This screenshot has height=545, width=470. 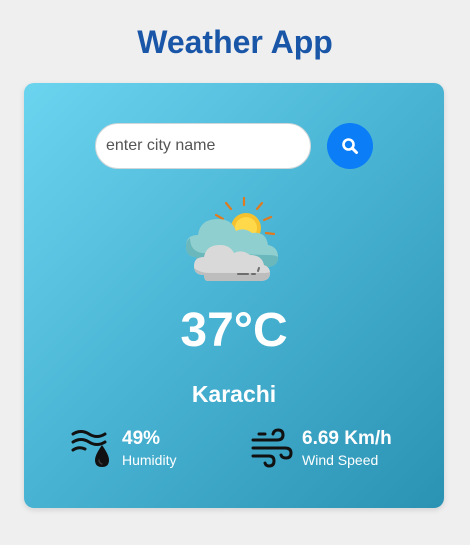 I want to click on temperature: 37°C, so click(x=234, y=330).